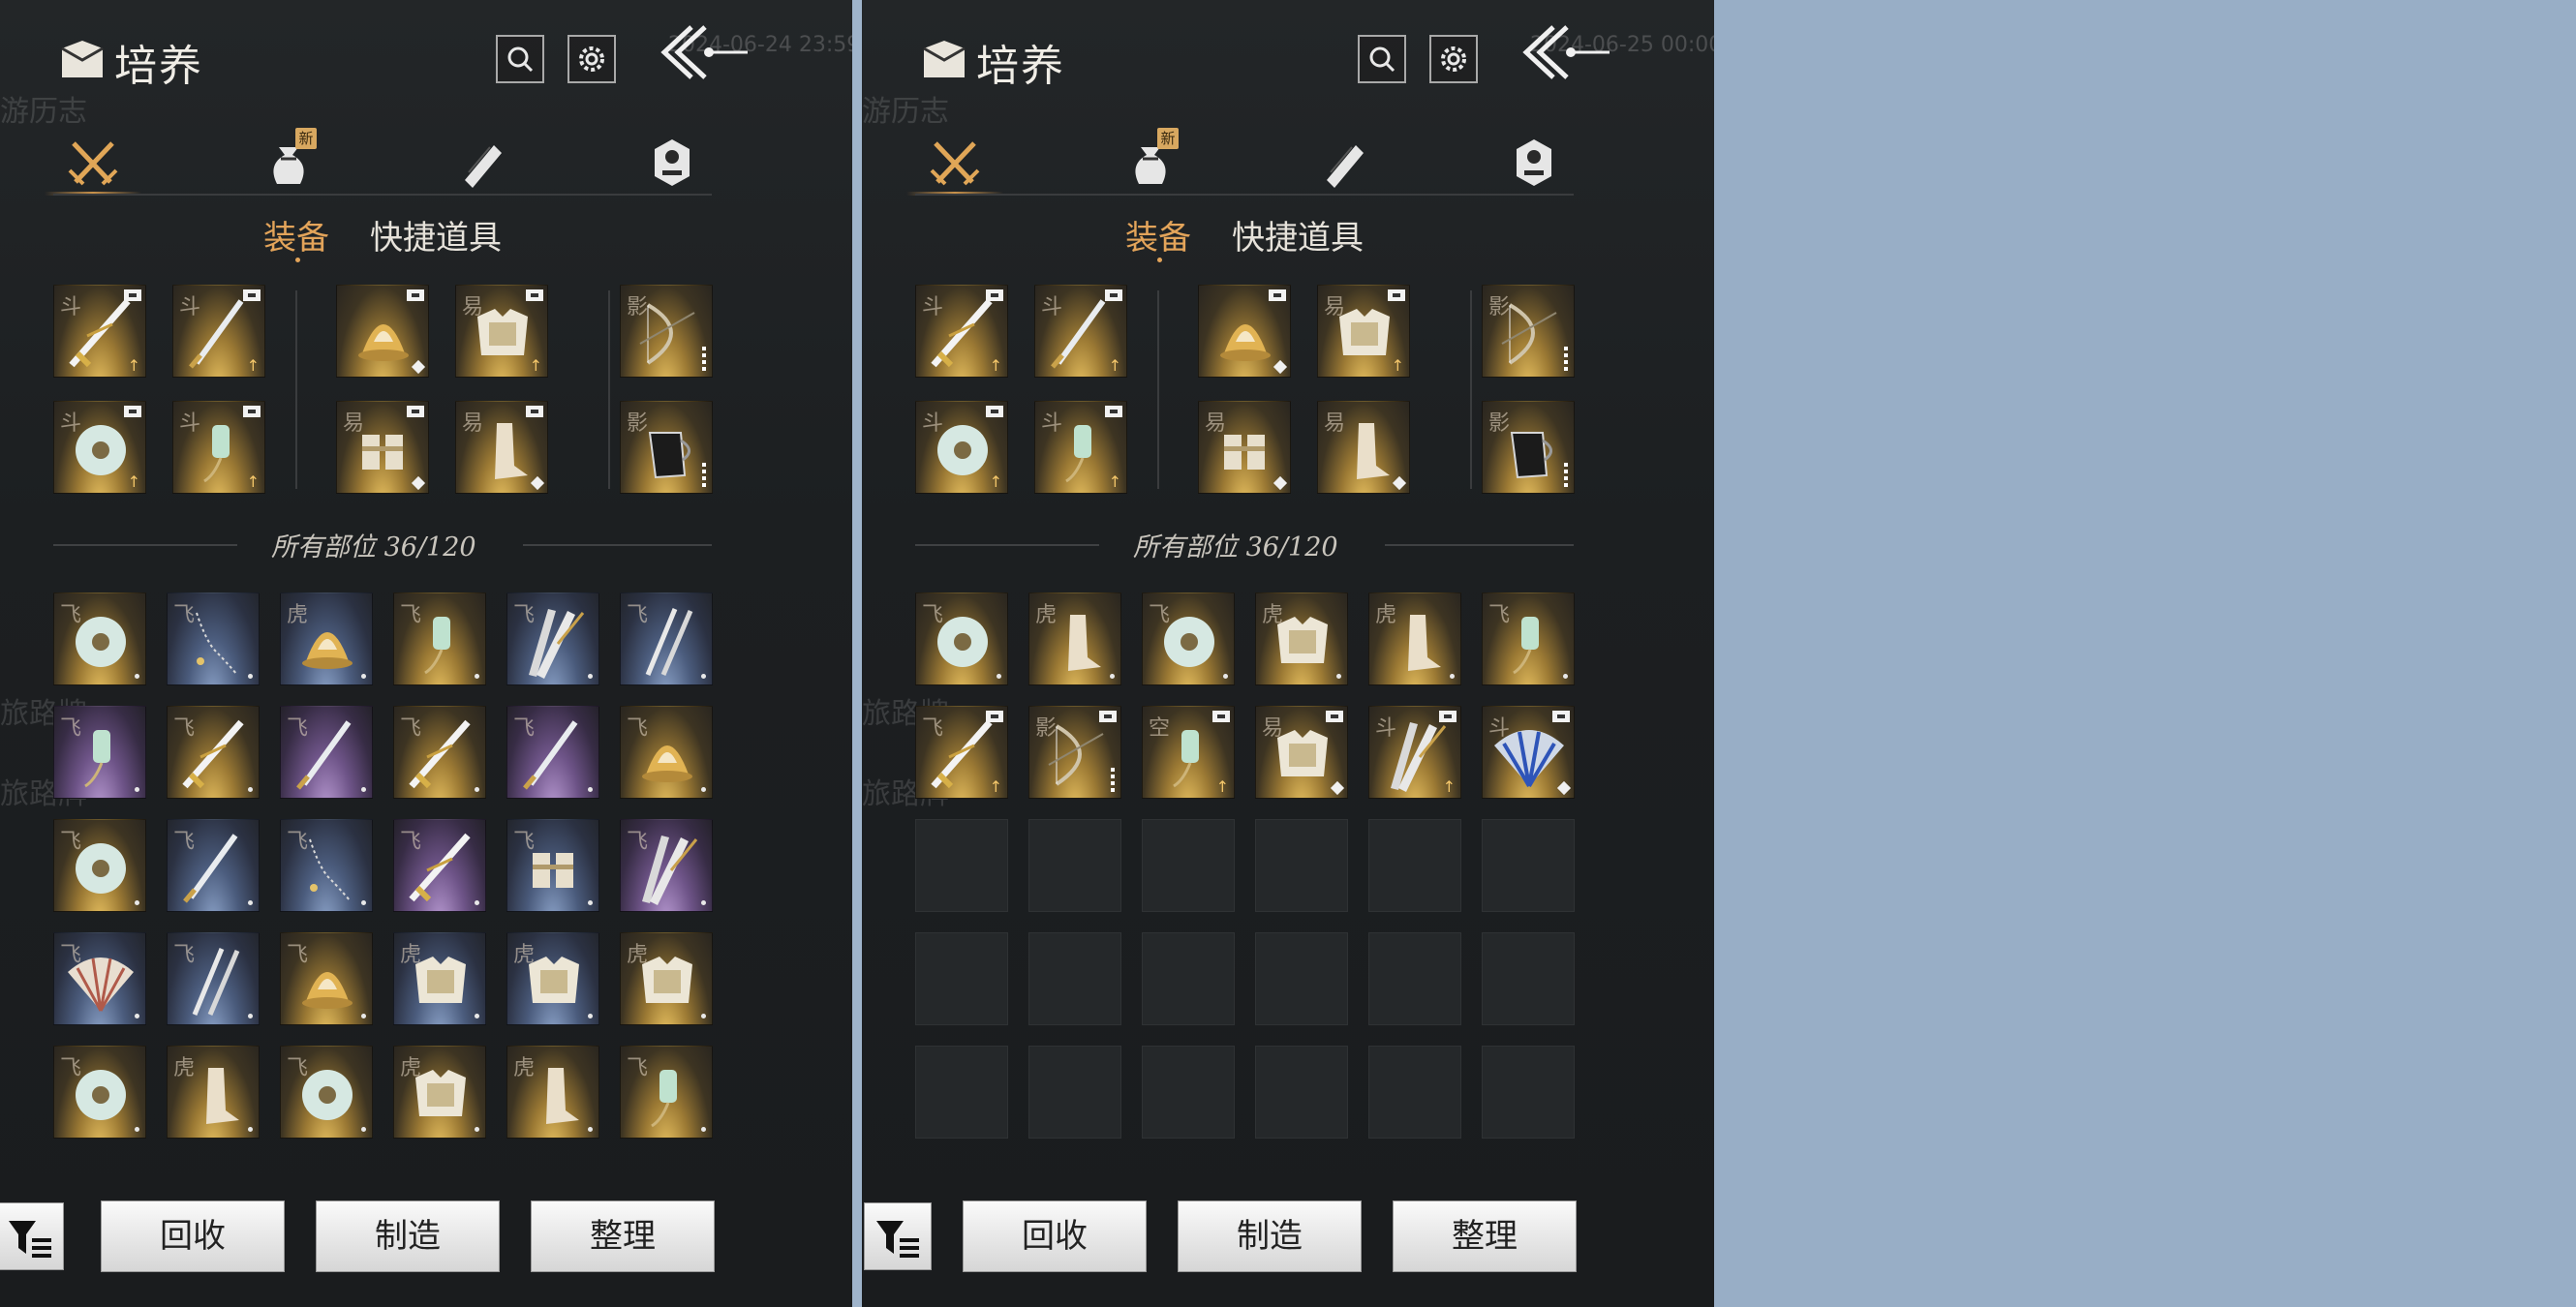 This screenshot has height=1307, width=2576. I want to click on inventory-slot-pendant: 空 ↑, so click(1188, 753).